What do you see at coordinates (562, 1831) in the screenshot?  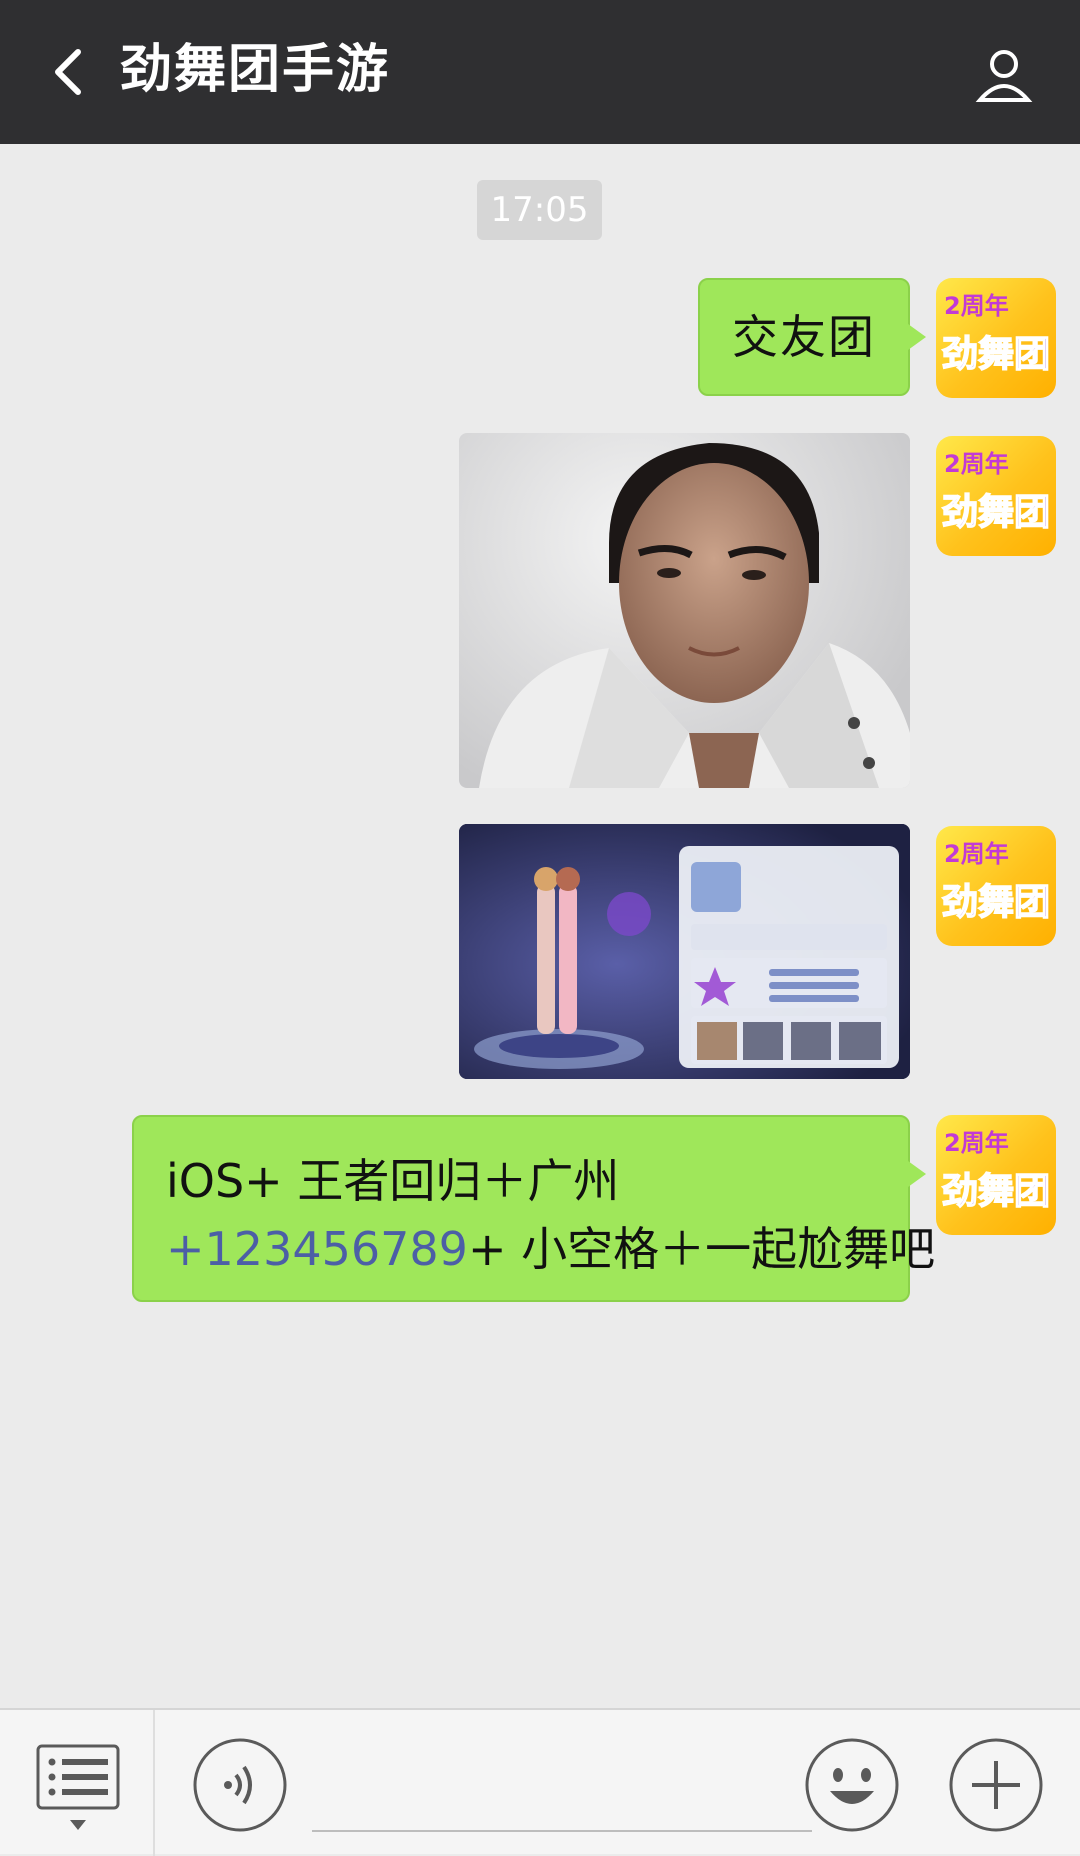 I see `message-input` at bounding box center [562, 1831].